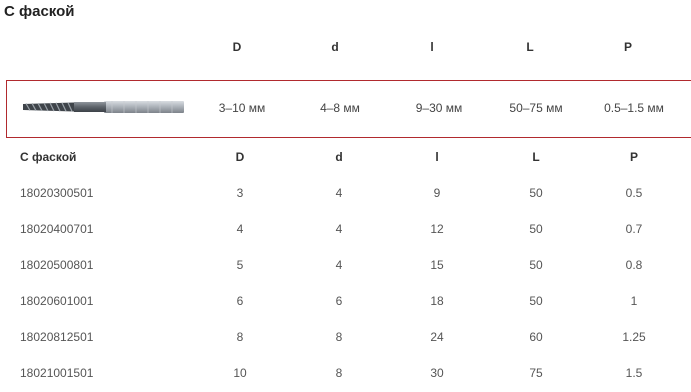  What do you see at coordinates (439, 108) in the screenshot?
I see `range-l: 9–30 мм` at bounding box center [439, 108].